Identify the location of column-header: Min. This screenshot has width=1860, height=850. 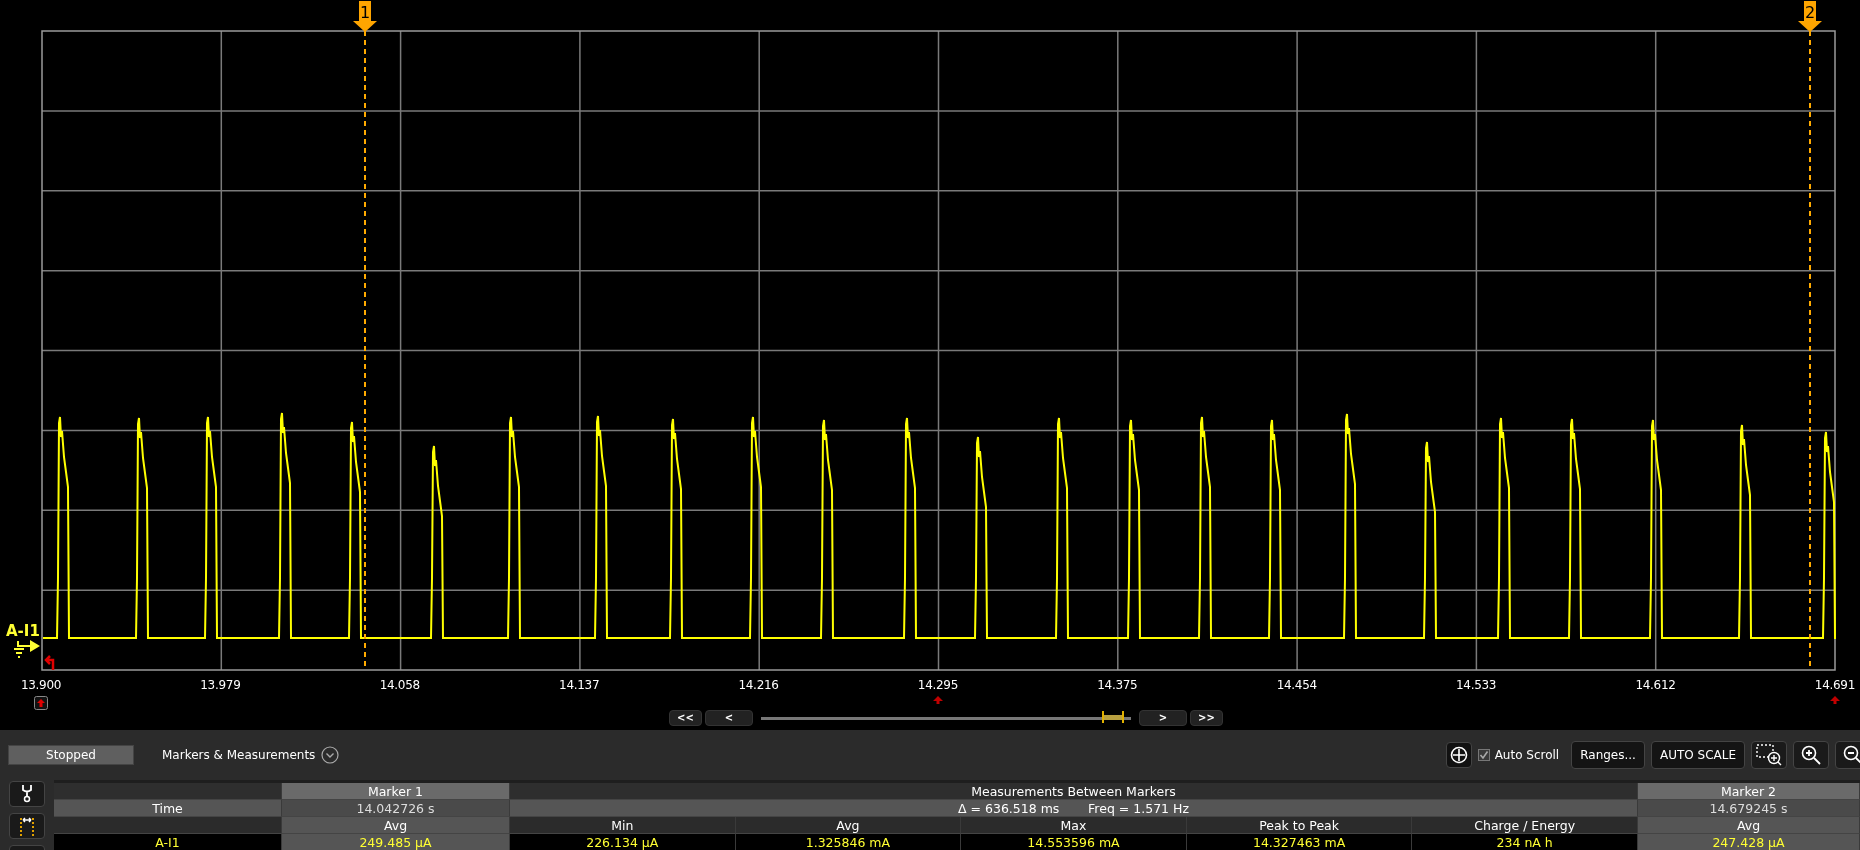
(623, 825).